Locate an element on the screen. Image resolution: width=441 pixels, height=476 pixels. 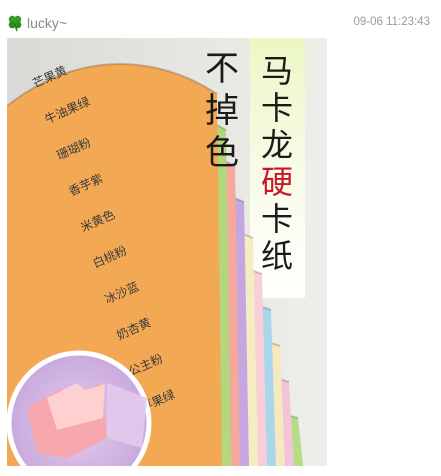
headline-right-char: 马 is located at coordinates (277, 71).